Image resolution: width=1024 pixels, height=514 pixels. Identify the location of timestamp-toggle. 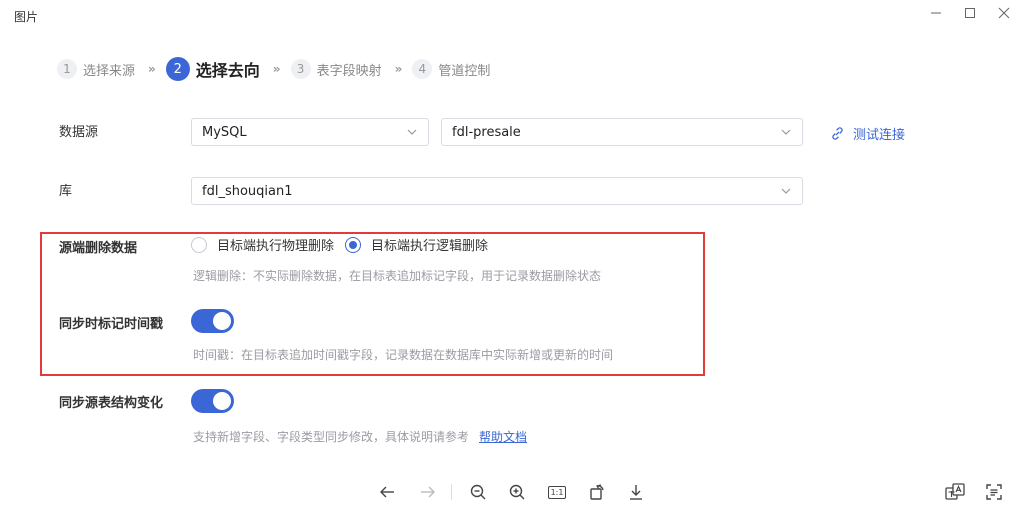
(212, 321).